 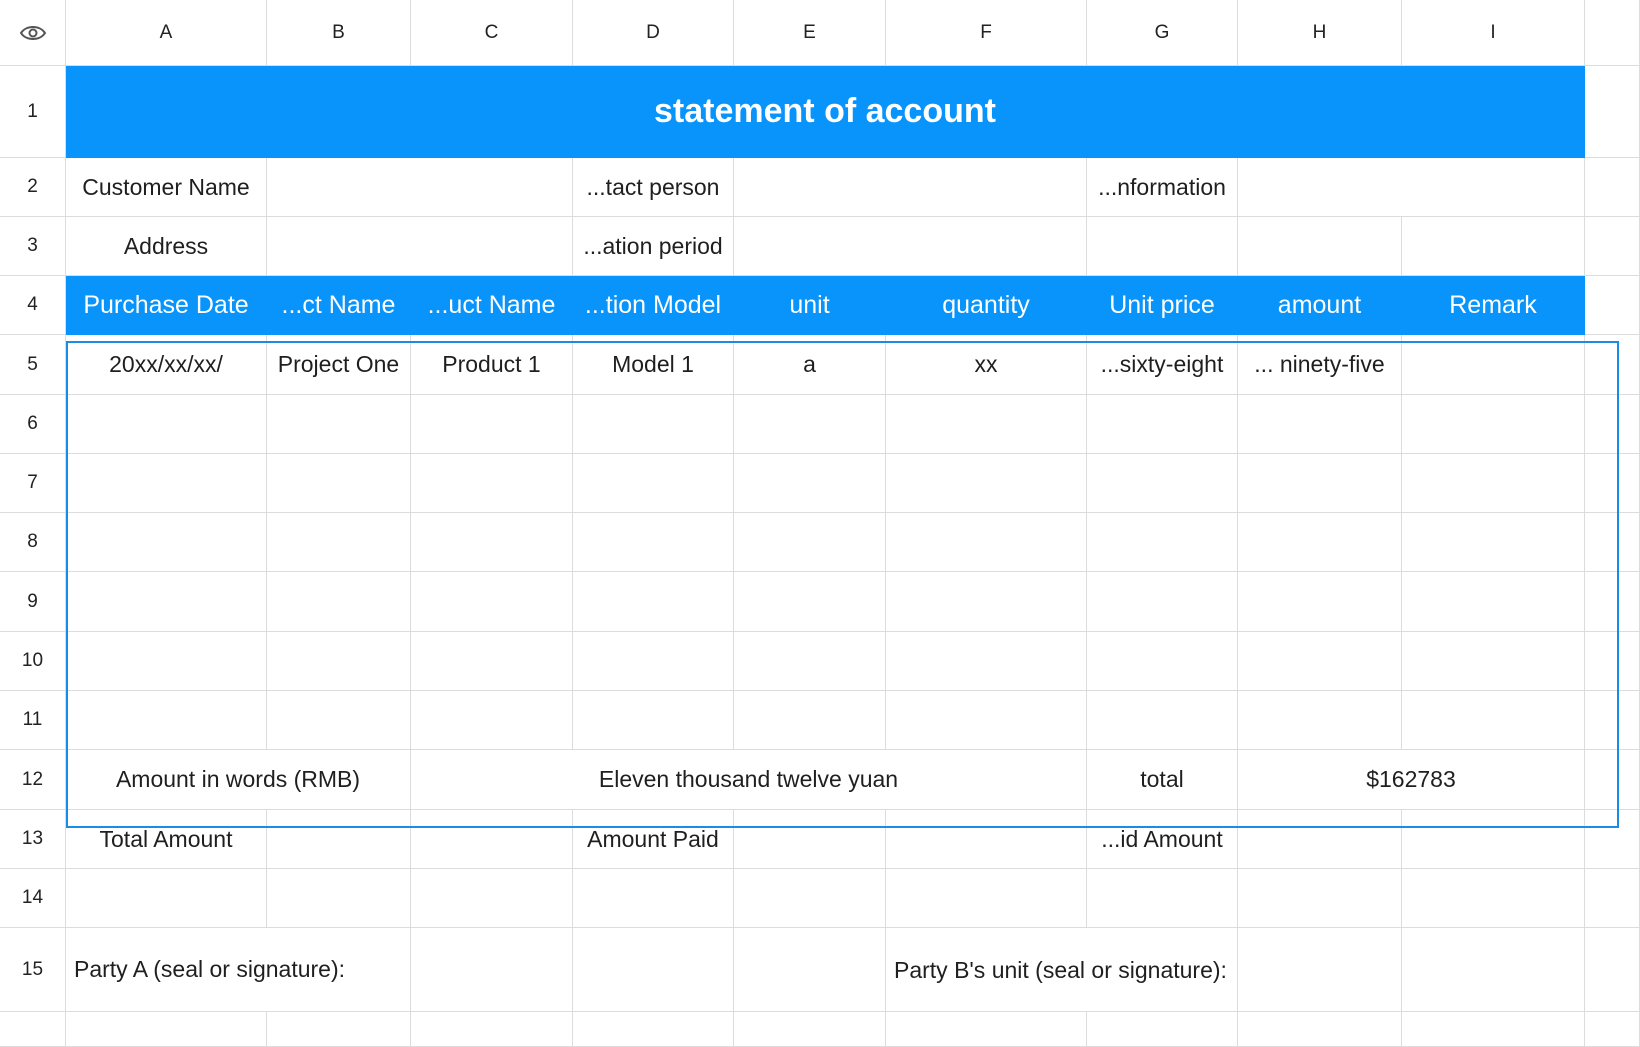 I want to click on contact-person-value, so click(x=910, y=187).